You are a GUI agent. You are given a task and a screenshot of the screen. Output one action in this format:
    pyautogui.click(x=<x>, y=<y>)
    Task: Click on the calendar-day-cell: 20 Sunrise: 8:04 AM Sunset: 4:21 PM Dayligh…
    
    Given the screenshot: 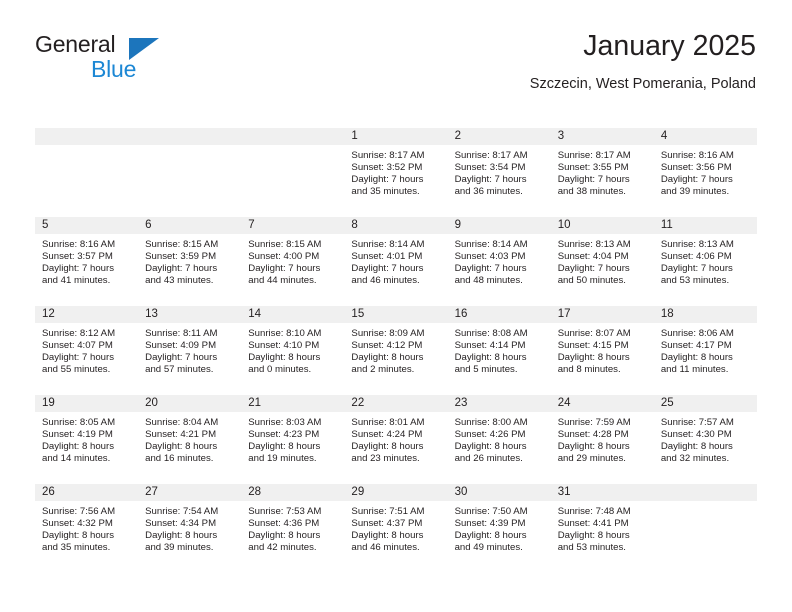 What is the action you would take?
    pyautogui.click(x=190, y=439)
    